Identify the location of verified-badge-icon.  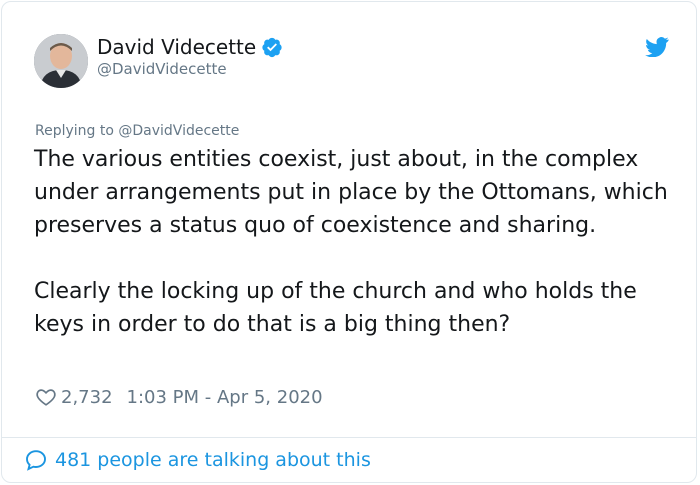
(272, 47).